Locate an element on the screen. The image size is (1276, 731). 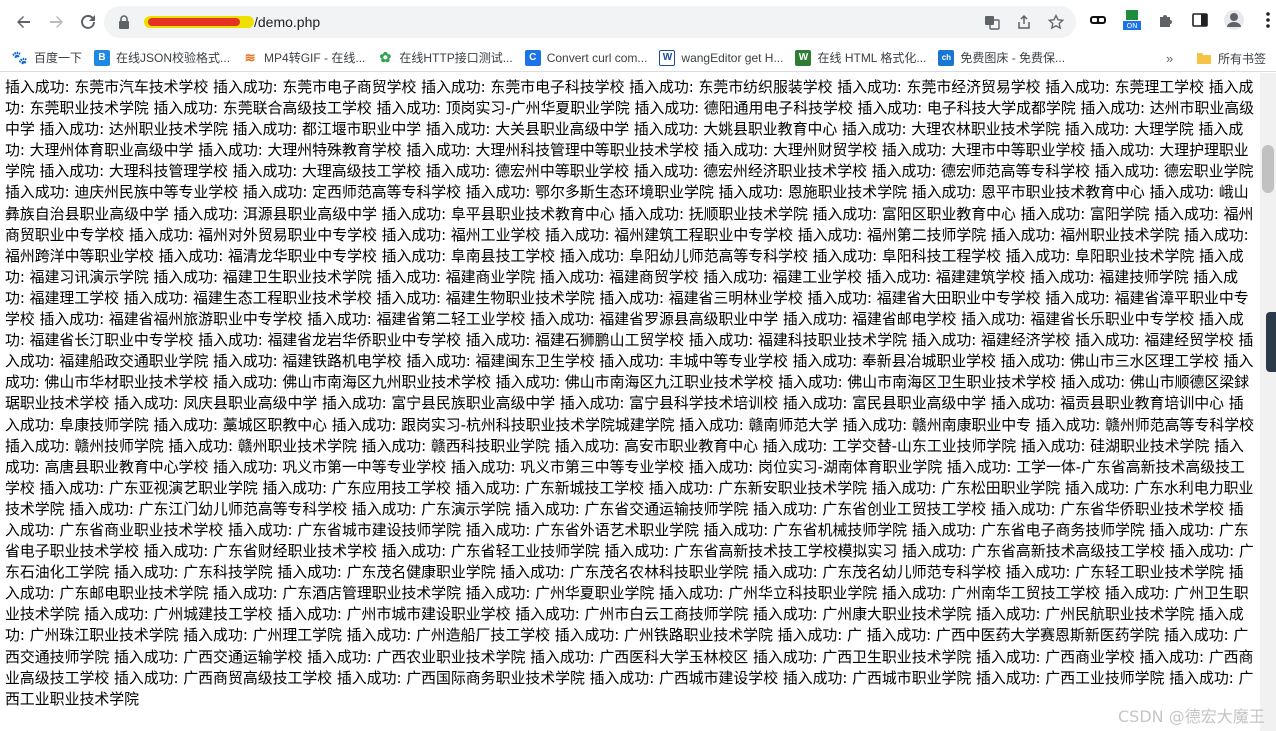
browser-toolbar: /demo.php ON is located at coordinates (638, 22).